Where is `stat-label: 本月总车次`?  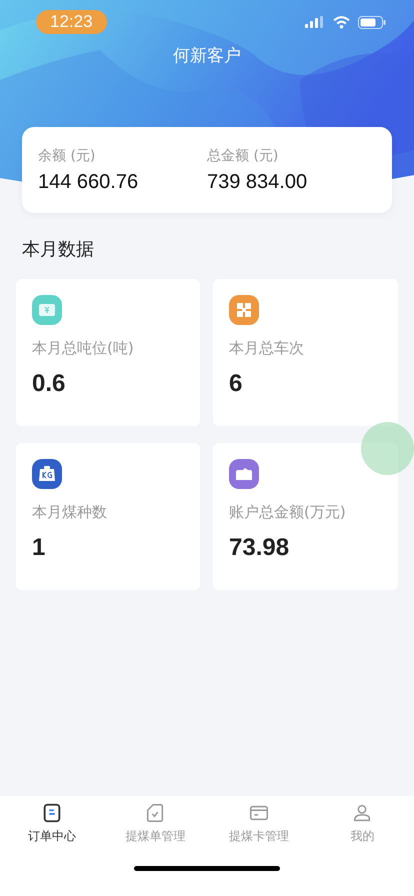
stat-label: 本月总车次 is located at coordinates (266, 348).